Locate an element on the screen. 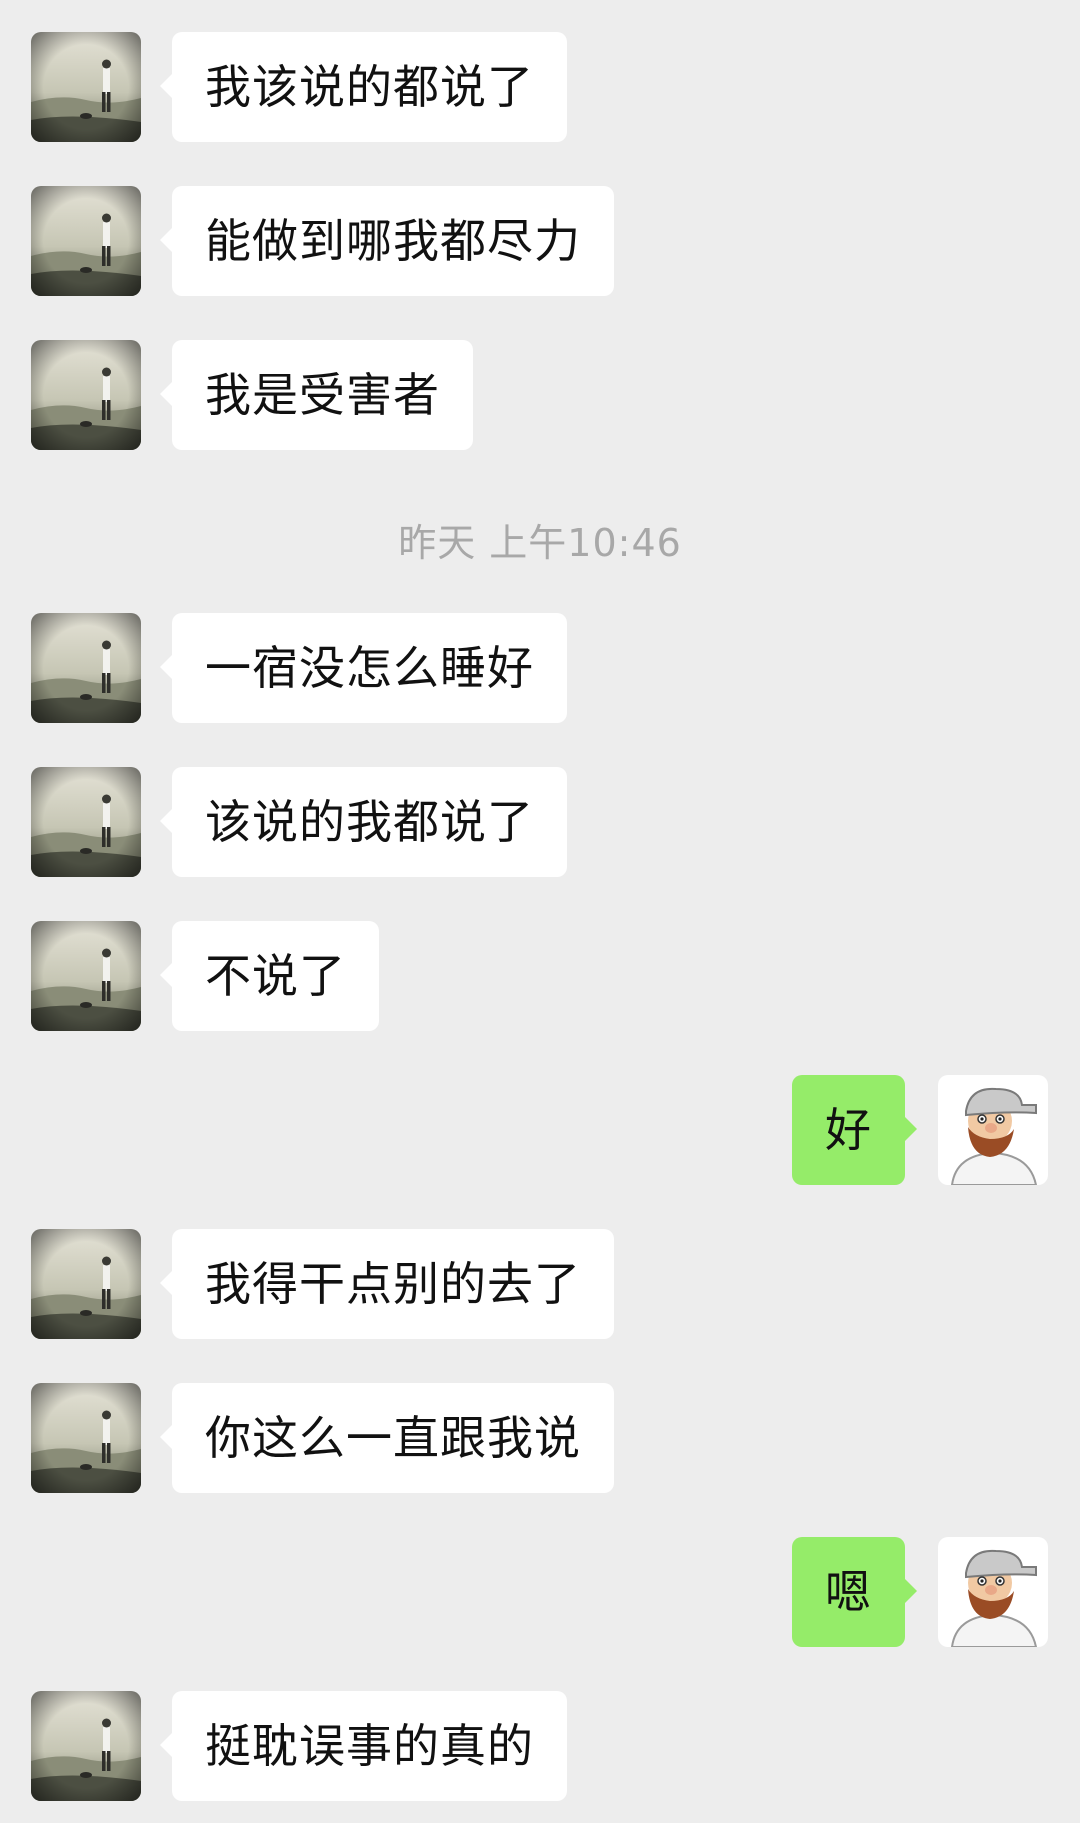  message-bubble: 我该说的都说了 is located at coordinates (363, 87).